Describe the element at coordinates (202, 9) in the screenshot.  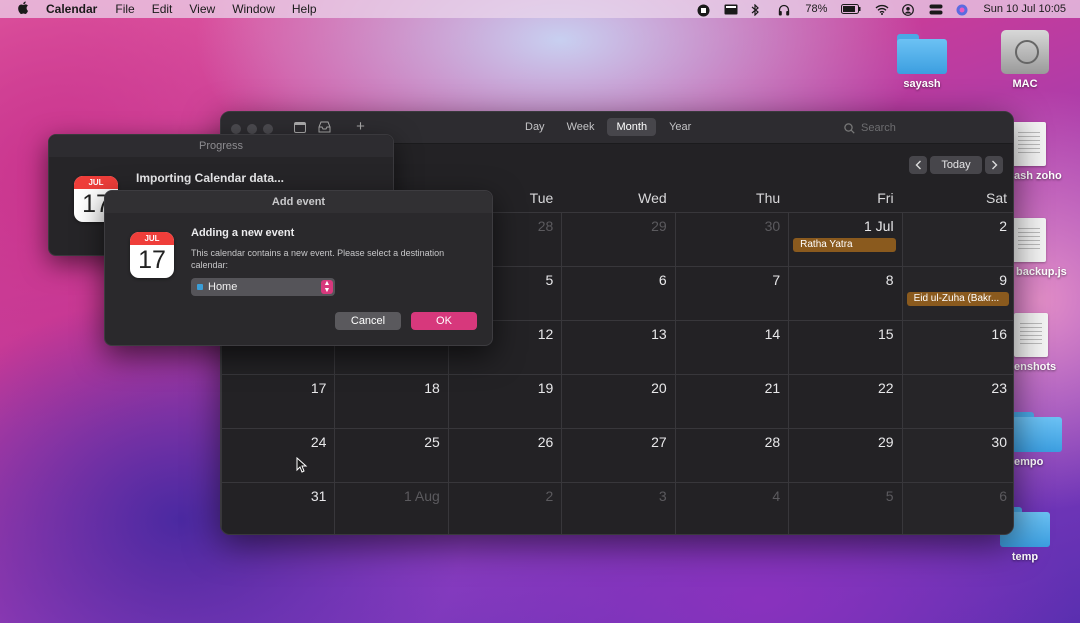
I see `menu-view: View` at that location.